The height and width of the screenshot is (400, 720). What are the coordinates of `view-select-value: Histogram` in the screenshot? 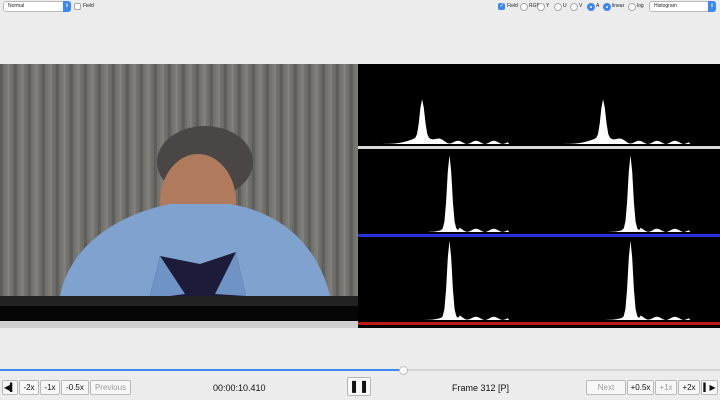 It's located at (665, 6).